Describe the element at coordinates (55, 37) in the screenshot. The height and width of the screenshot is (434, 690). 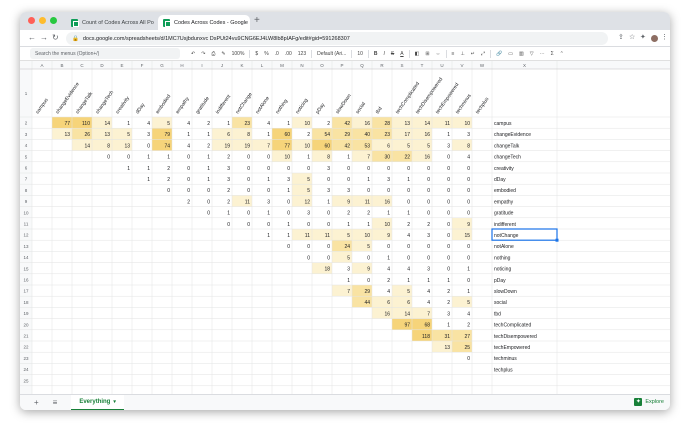
I see `reload-icon: ↻` at that location.